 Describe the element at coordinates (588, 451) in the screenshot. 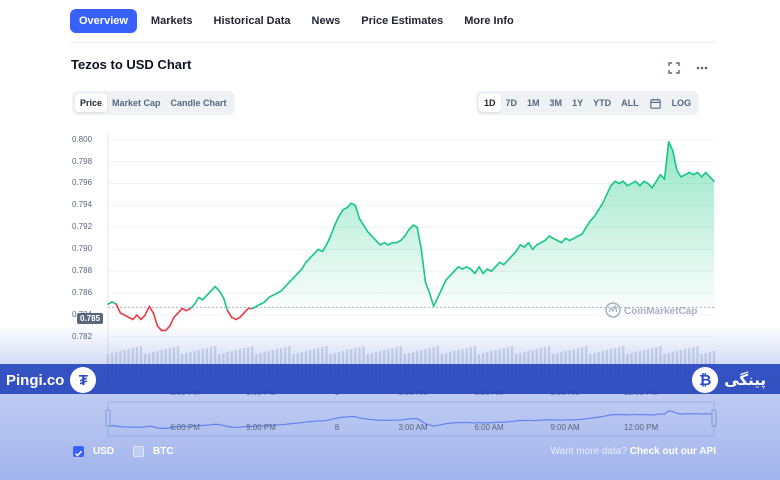

I see `api-prompt-text: Want more data?` at that location.